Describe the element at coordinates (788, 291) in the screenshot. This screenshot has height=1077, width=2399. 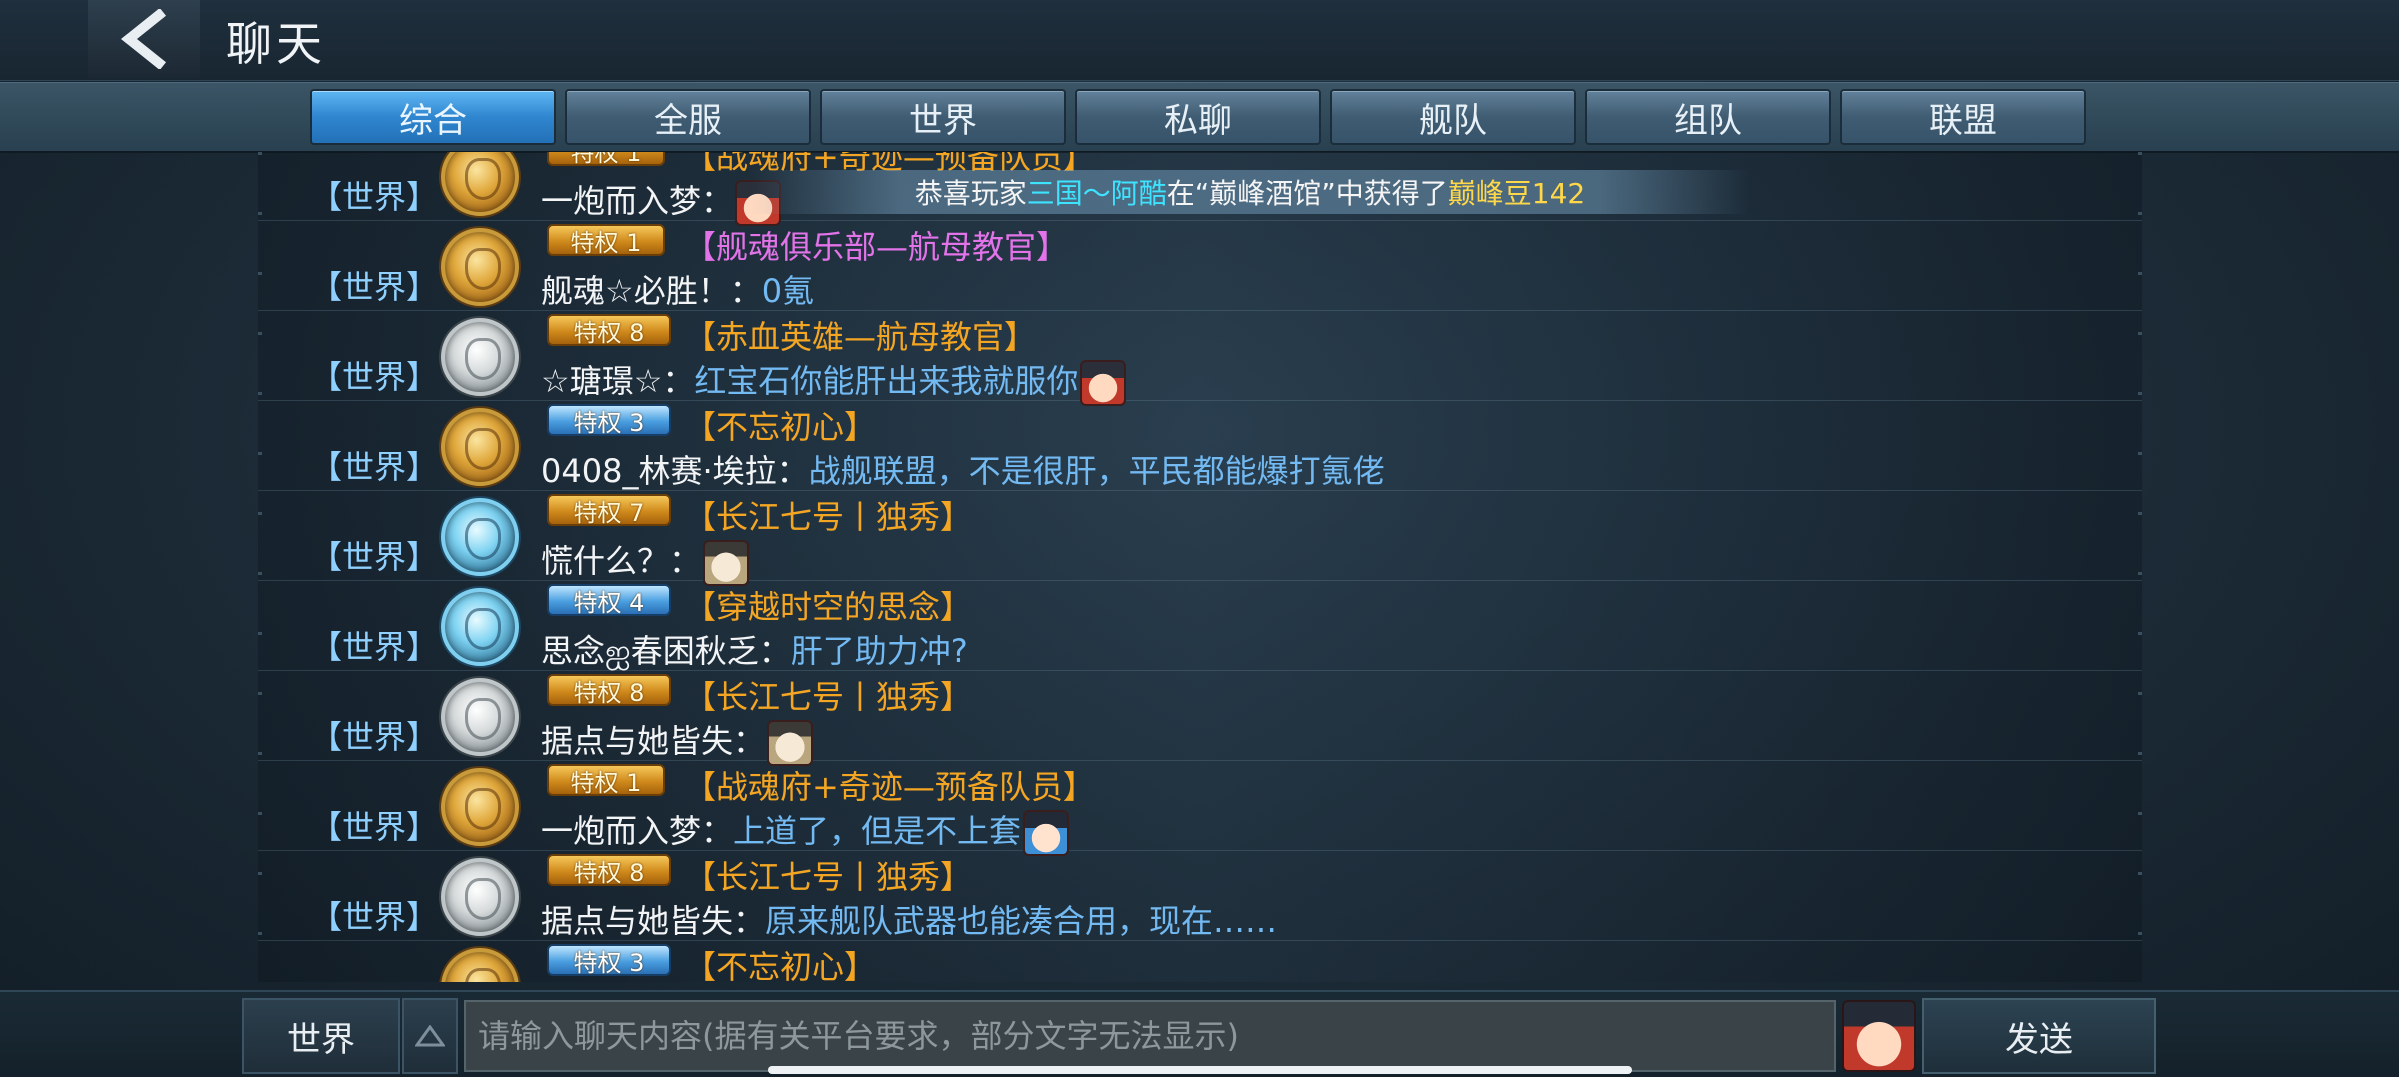
I see `message-text: 0氪` at that location.